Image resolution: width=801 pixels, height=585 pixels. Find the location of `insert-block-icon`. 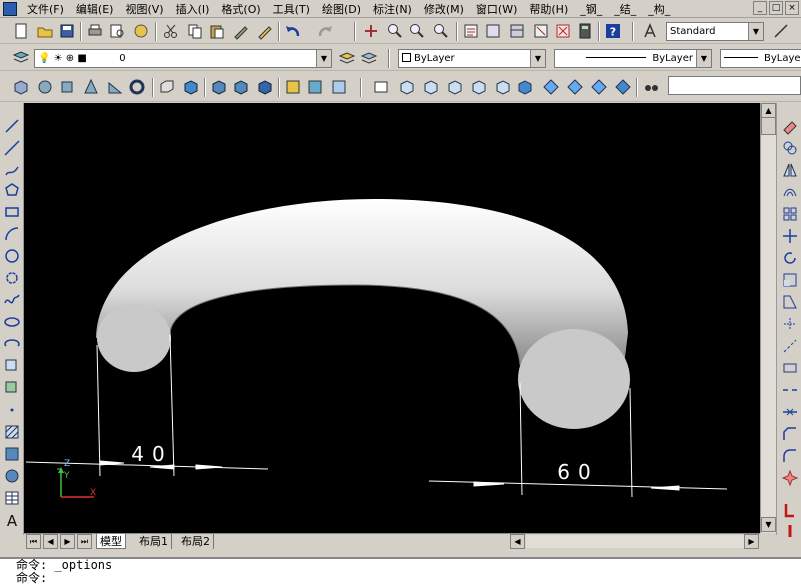

insert-block-icon is located at coordinates (12, 366).